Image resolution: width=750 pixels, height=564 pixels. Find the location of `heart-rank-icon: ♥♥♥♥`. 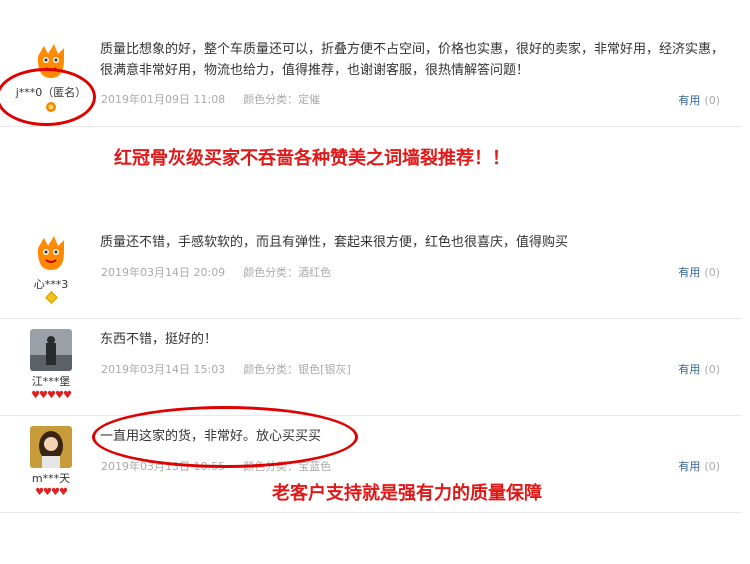

heart-rank-icon: ♥♥♥♥ is located at coordinates (51, 492).